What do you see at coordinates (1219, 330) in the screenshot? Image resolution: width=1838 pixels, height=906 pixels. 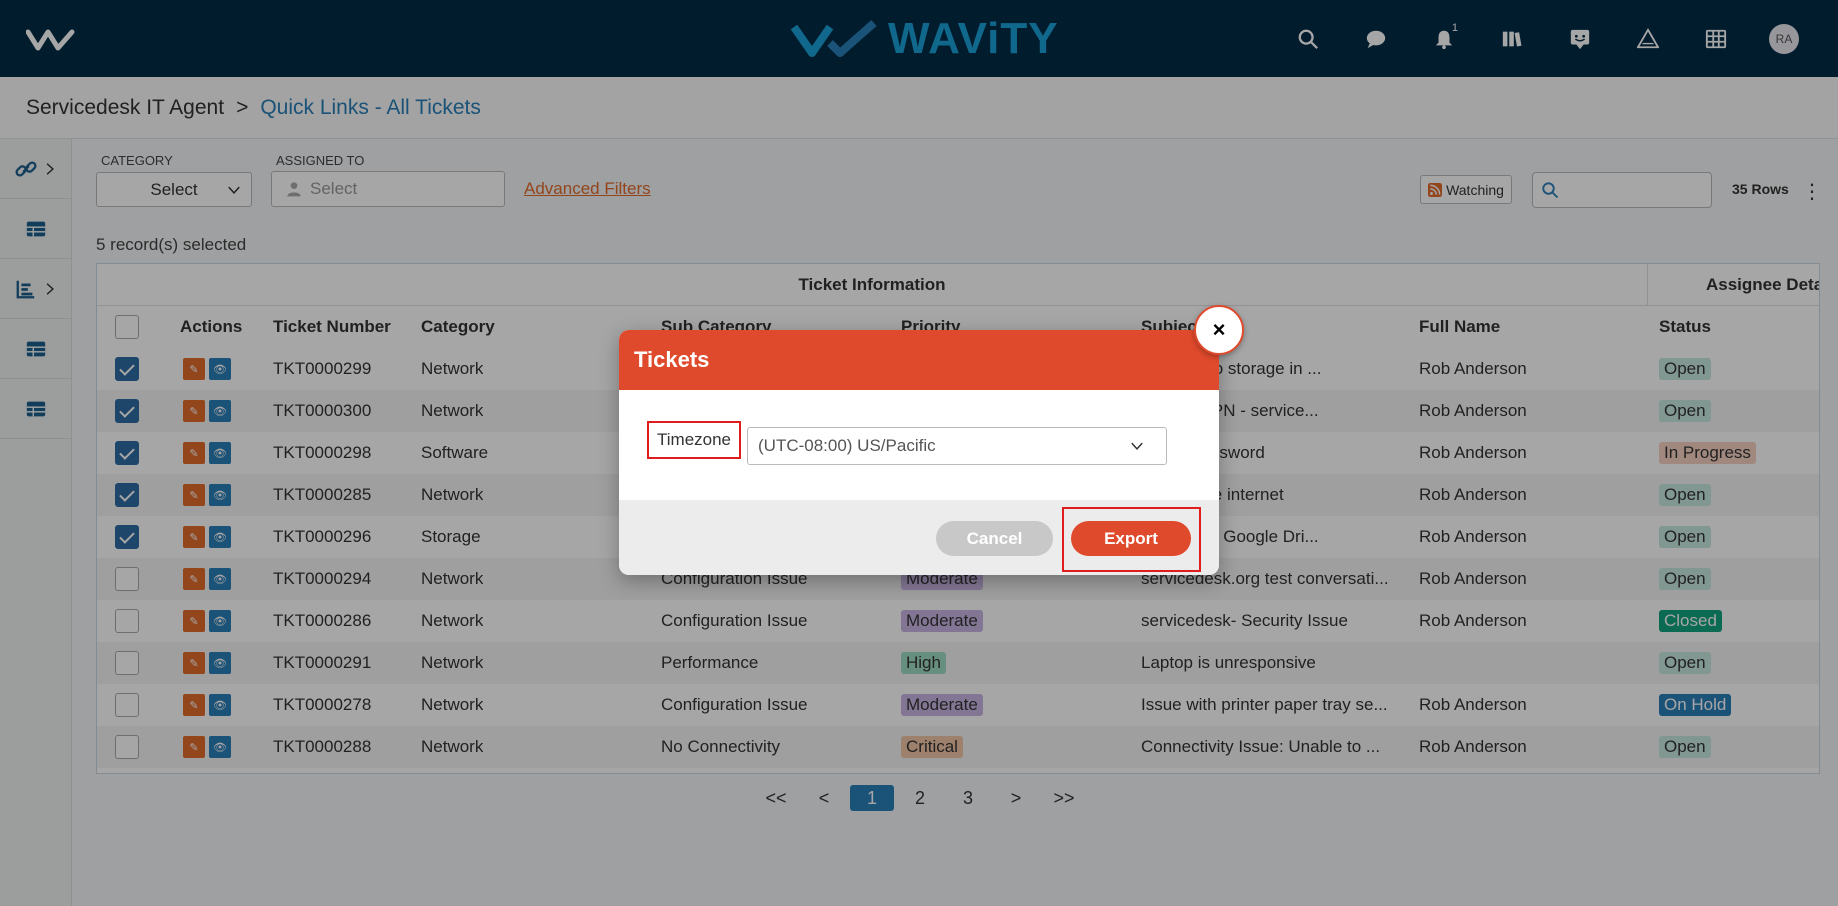 I see `close-icon: ×` at bounding box center [1219, 330].